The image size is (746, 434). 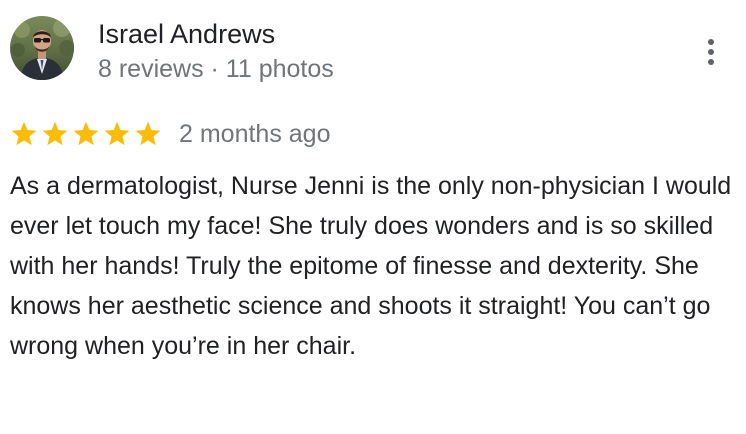 What do you see at coordinates (186, 34) in the screenshot?
I see `author-name: Israel Andrews` at bounding box center [186, 34].